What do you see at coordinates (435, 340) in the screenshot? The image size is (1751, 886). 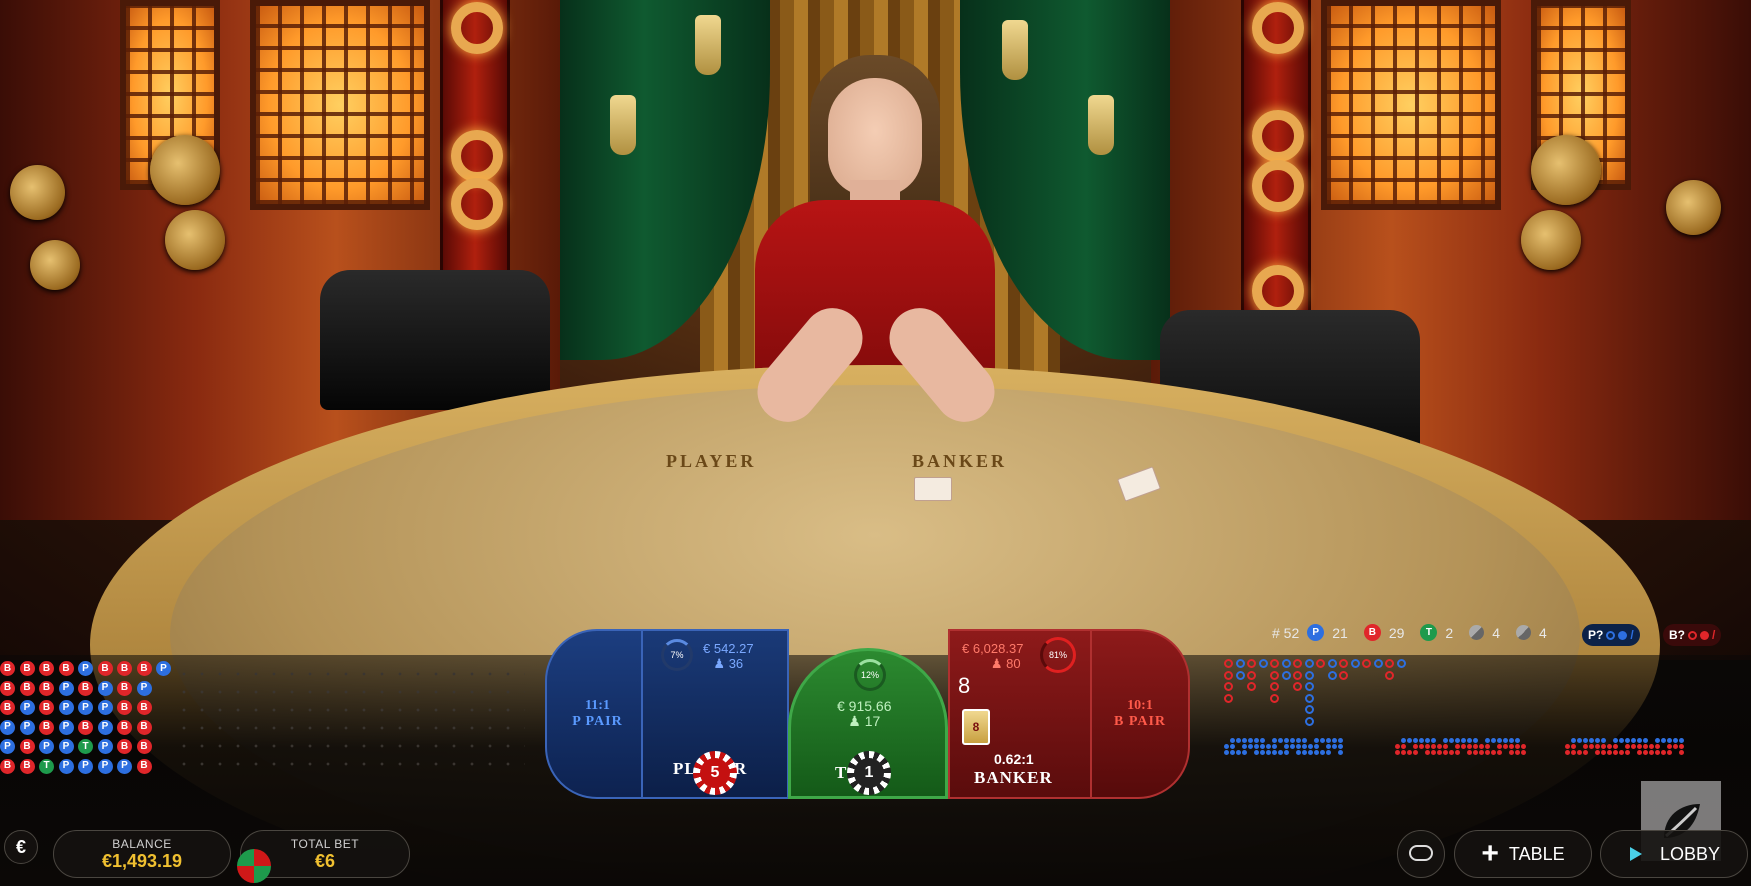 I see `card-shoe` at bounding box center [435, 340].